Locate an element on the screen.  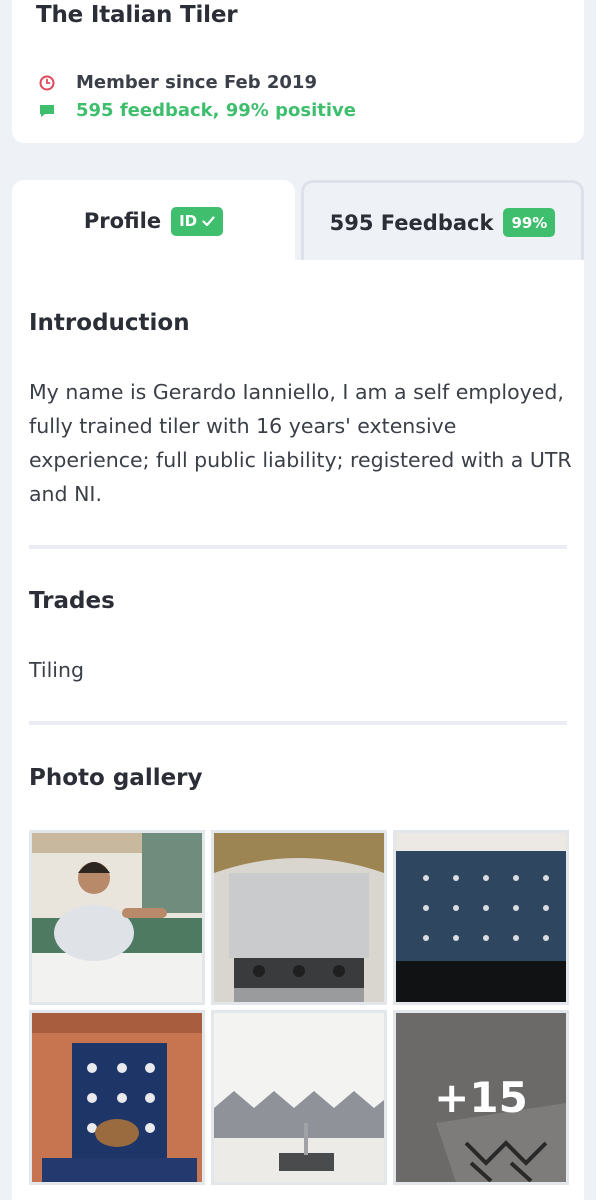
gallery-photo-tiler-portrait is located at coordinates (117, 917).